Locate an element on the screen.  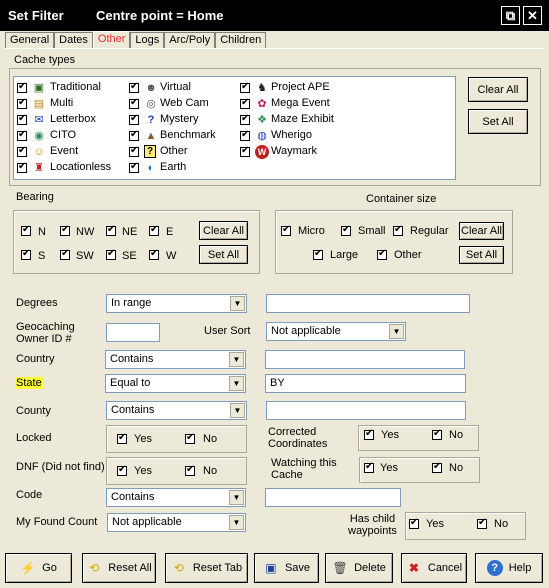
cache-types-set-all-button: Set All is located at coordinates (498, 121).